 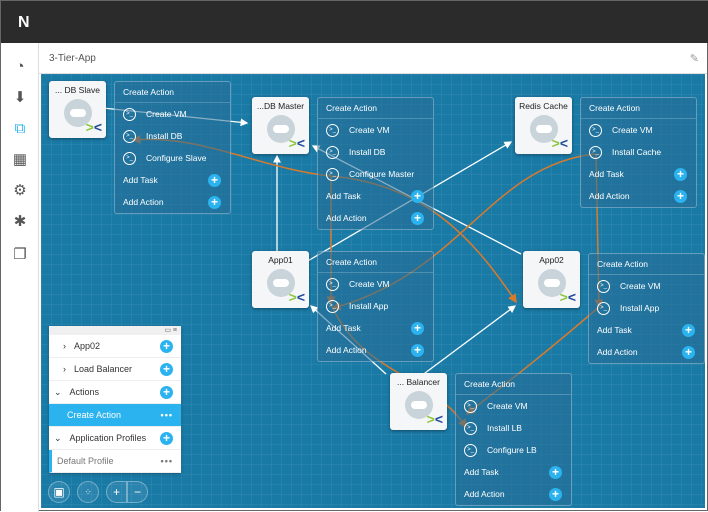 I want to click on panel-item: ⌄ Application Profiles +, so click(x=115, y=438).